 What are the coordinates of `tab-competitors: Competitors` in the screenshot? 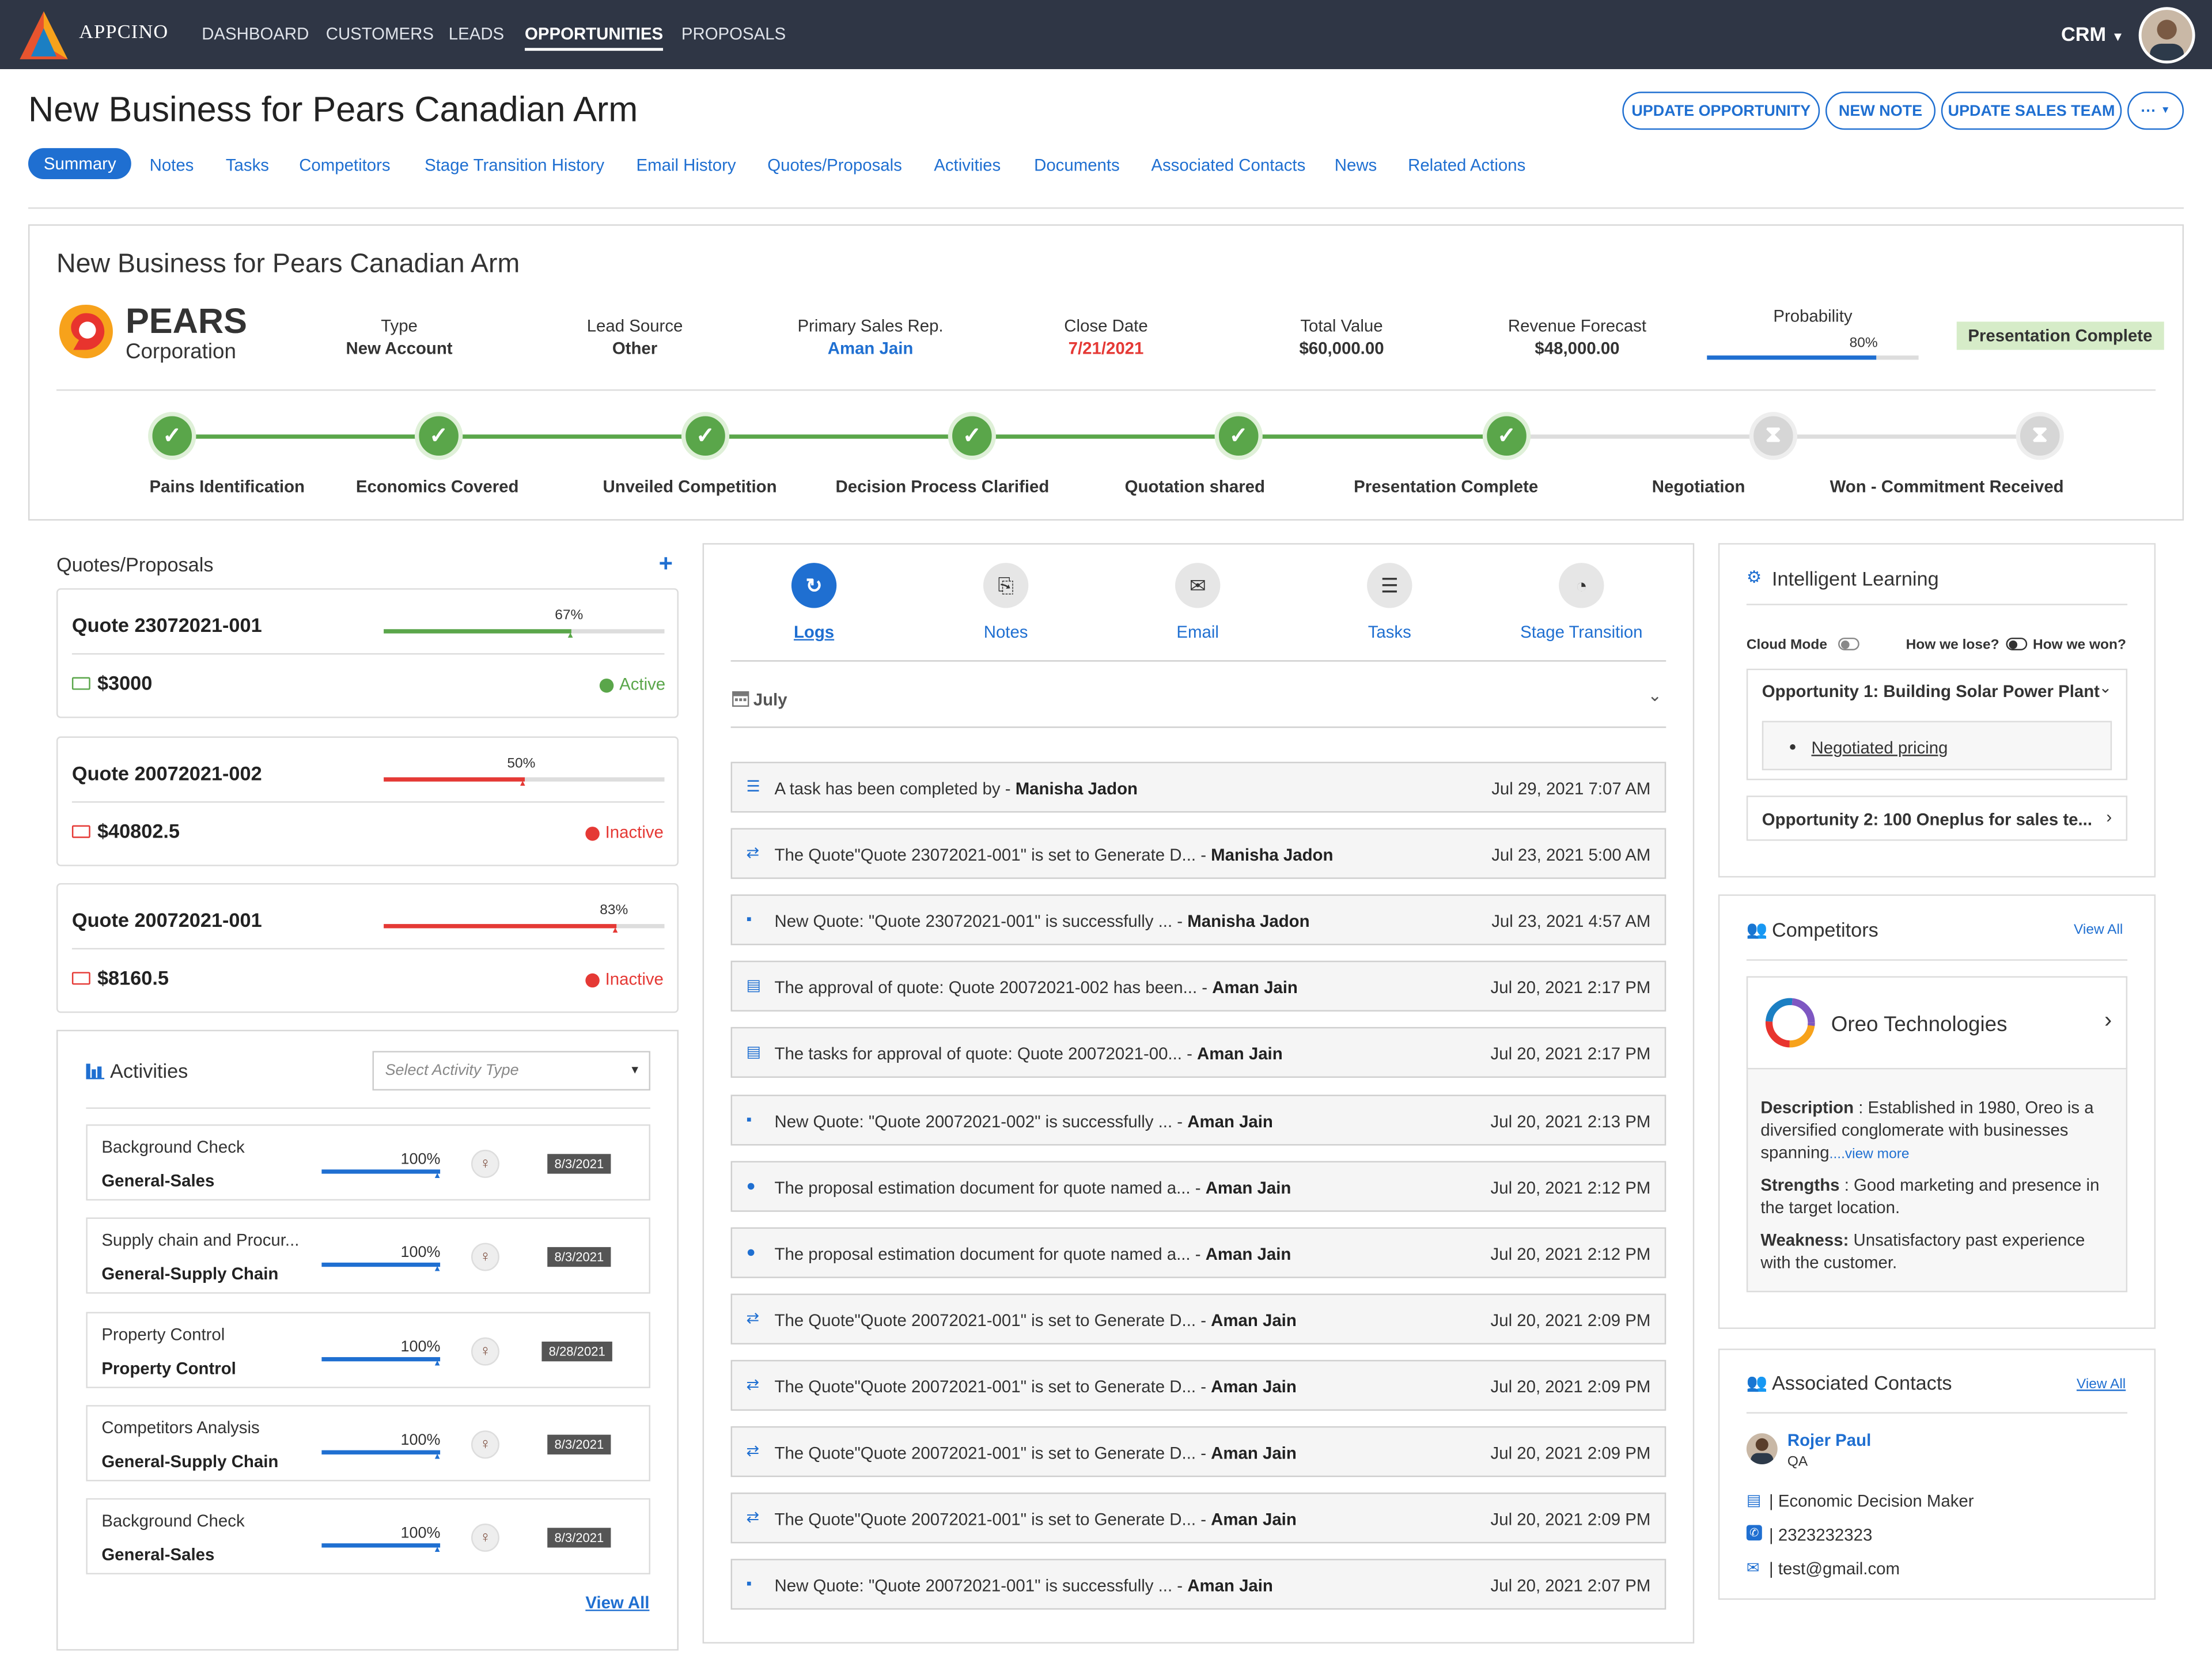 It's located at (344, 165).